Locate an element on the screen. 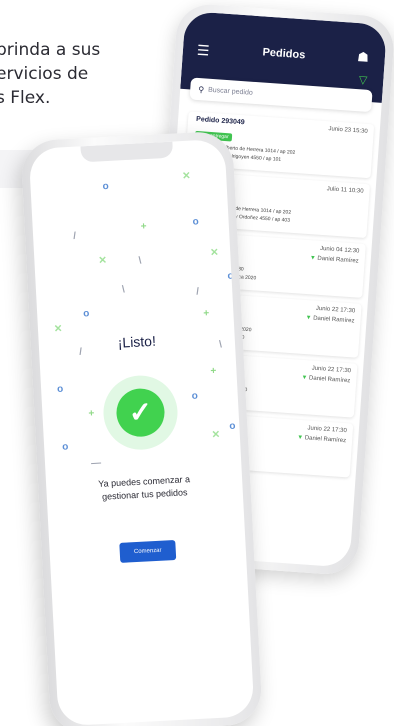 Image resolution: width=394 pixels, height=726 pixels. start-button: Comenzar is located at coordinates (148, 551).